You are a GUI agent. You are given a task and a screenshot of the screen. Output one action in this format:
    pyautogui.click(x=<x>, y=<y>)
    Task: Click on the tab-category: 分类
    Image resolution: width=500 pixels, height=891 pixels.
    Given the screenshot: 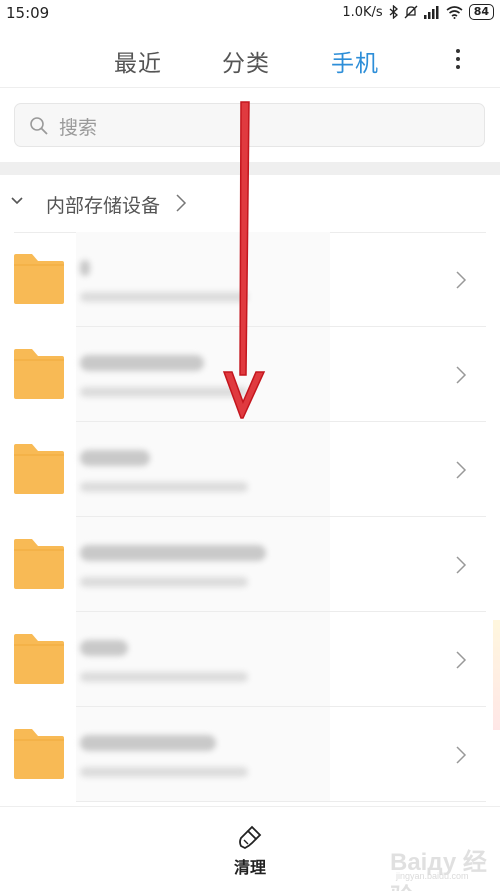 What is the action you would take?
    pyautogui.click(x=246, y=61)
    